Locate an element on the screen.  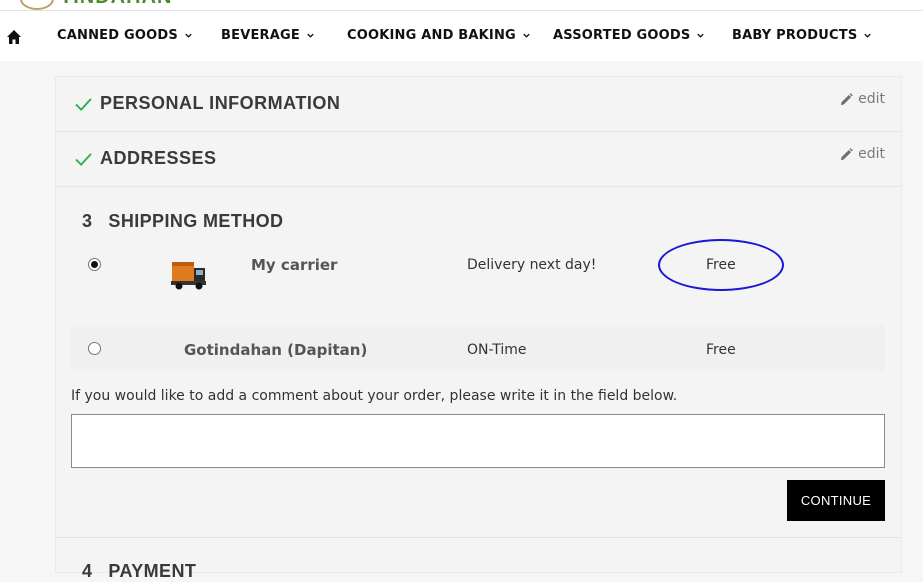
step-title: ADDRESSES is located at coordinates (158, 158).